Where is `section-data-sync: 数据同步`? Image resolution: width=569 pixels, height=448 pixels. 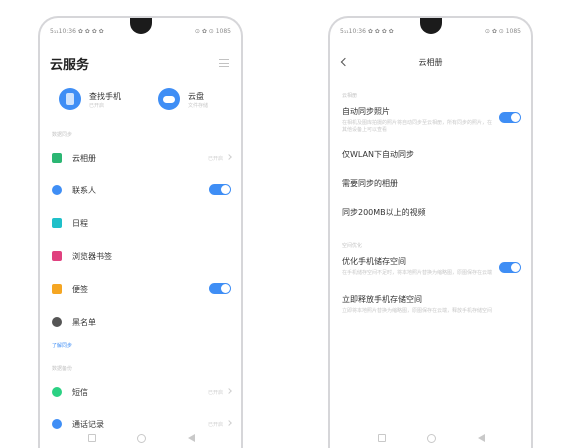
section-data-sync: 数据同步 is located at coordinates (62, 135).